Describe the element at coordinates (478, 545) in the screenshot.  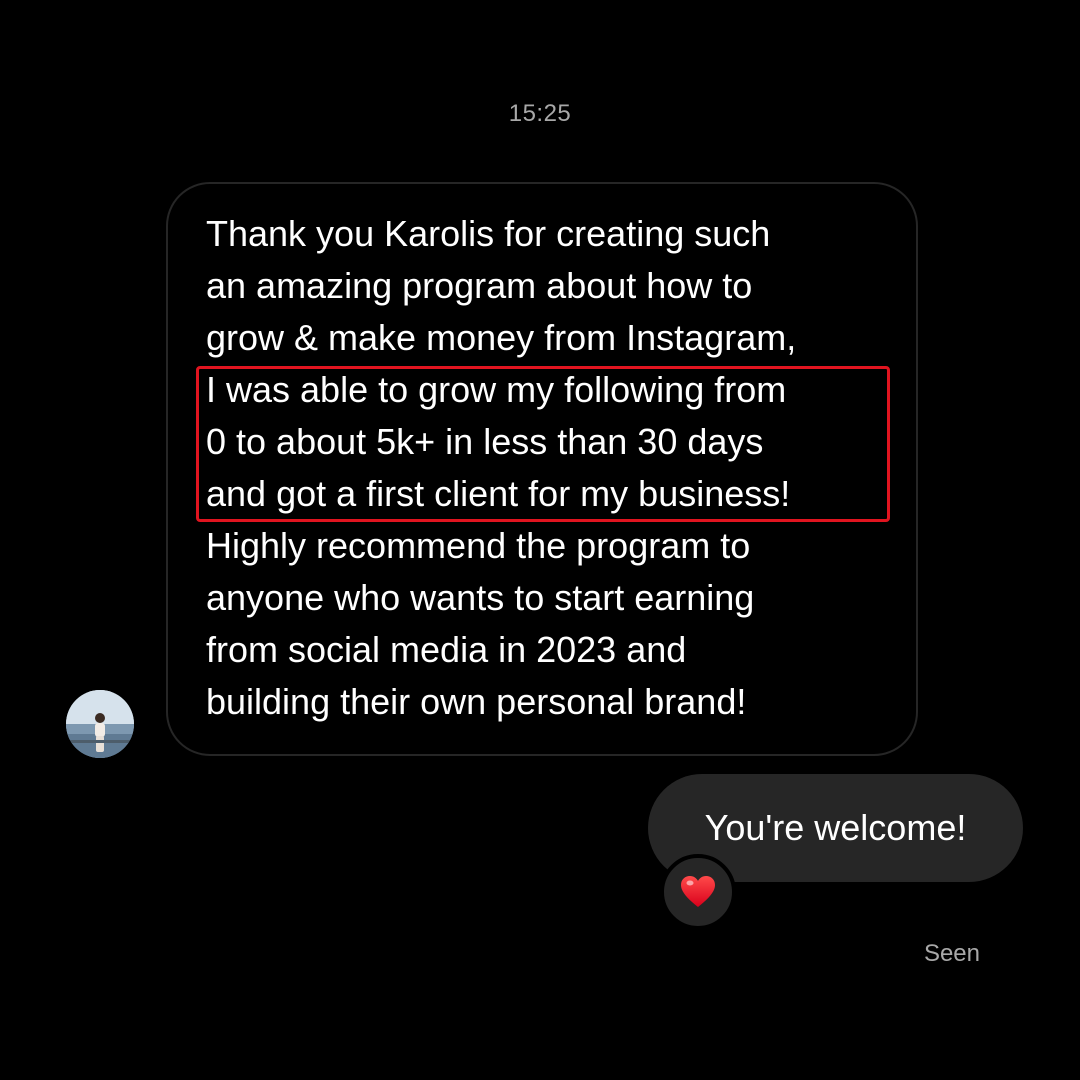
I see `message-line: Highly recommend the program to` at that location.